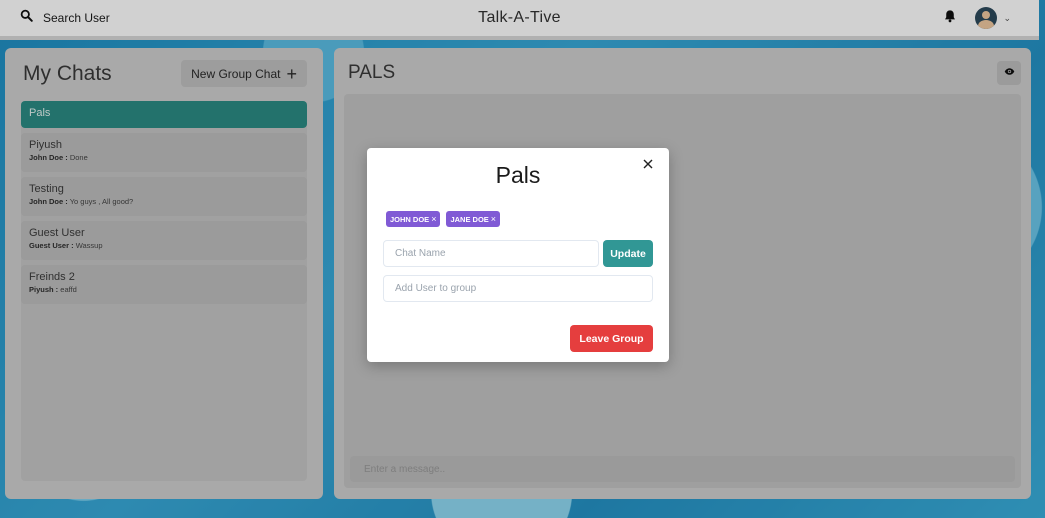  I want to click on add-user-input, so click(518, 288).